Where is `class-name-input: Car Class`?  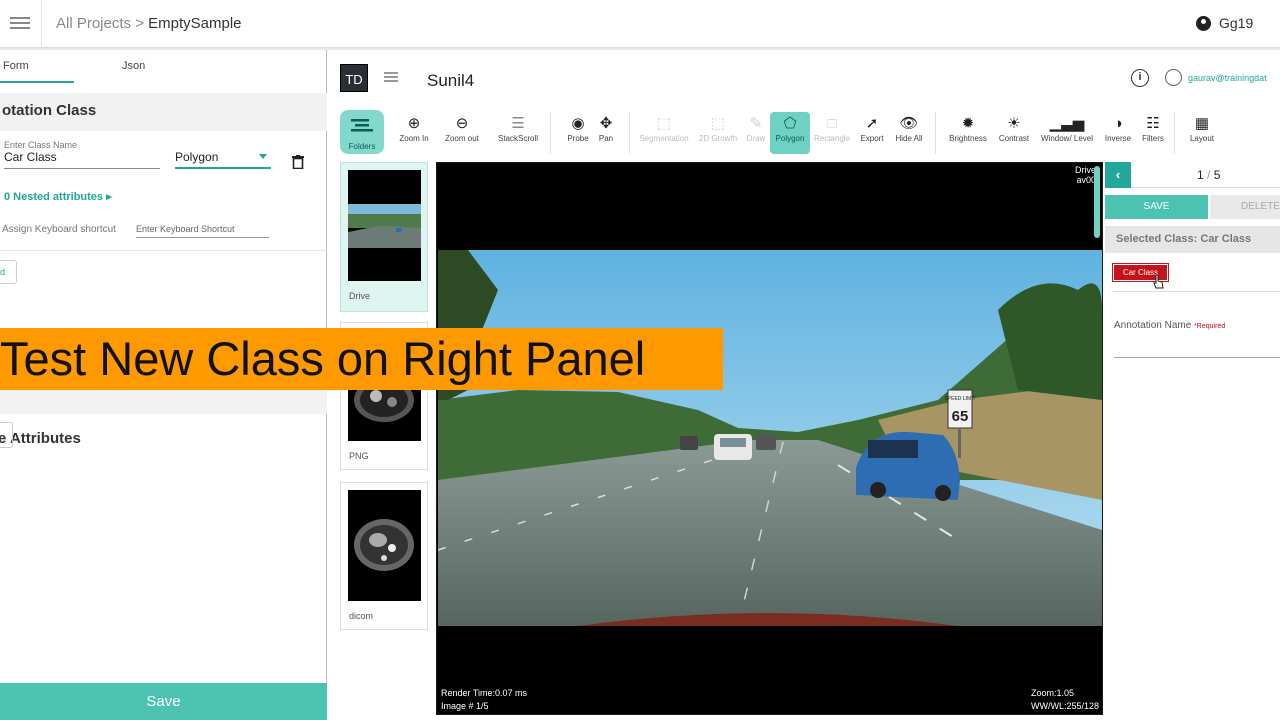 class-name-input: Car Class is located at coordinates (82, 159).